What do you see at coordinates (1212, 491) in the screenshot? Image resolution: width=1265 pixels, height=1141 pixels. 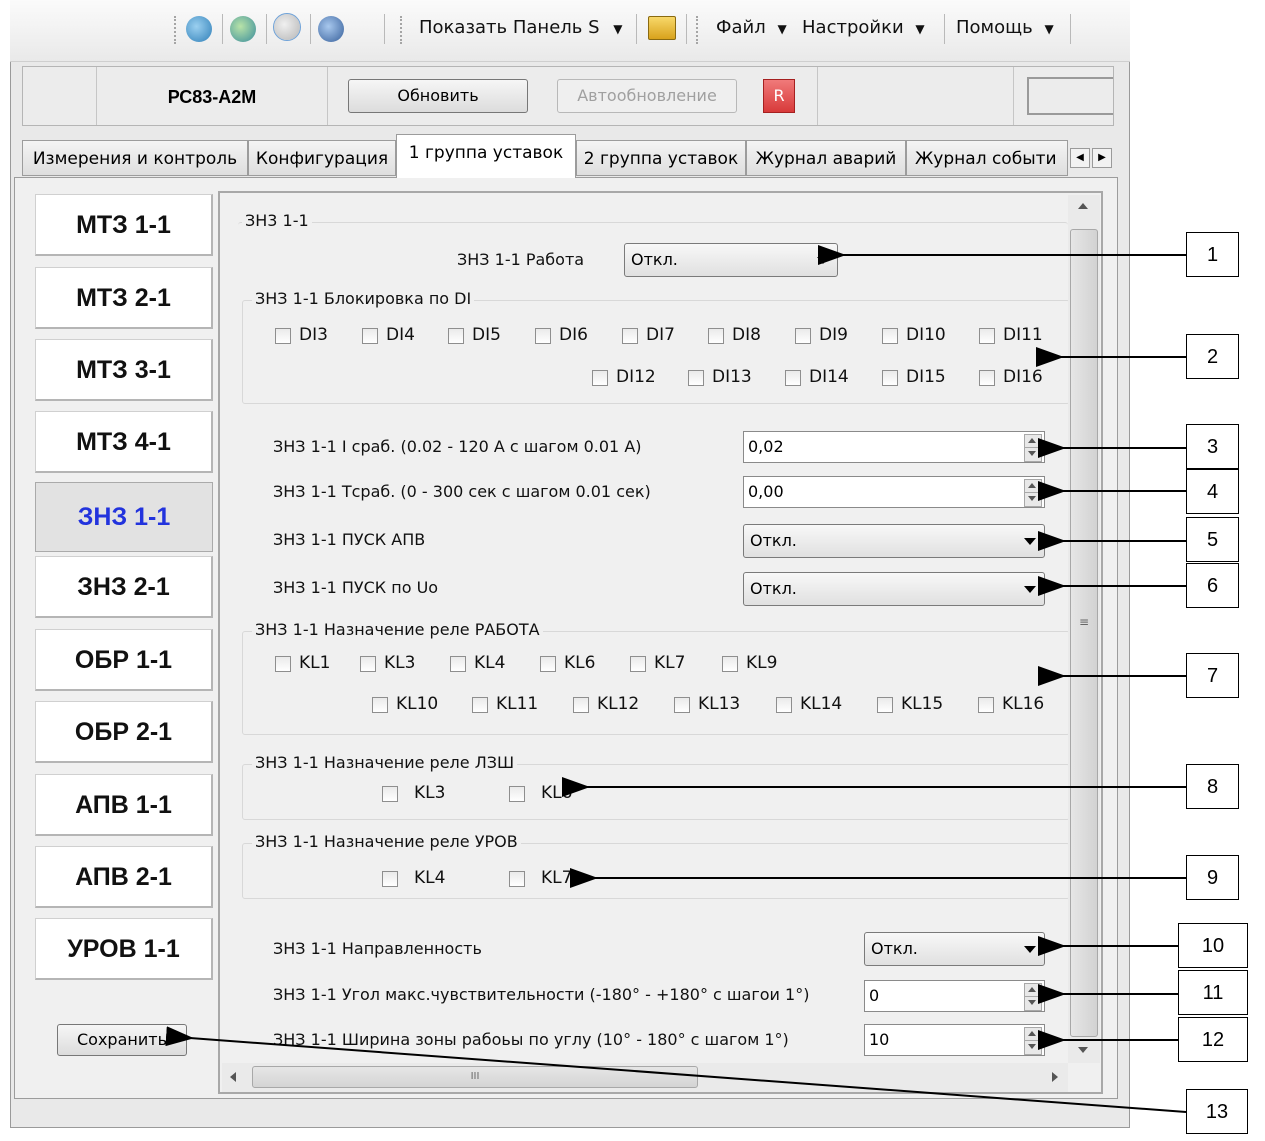 I see `callout-4: 4` at bounding box center [1212, 491].